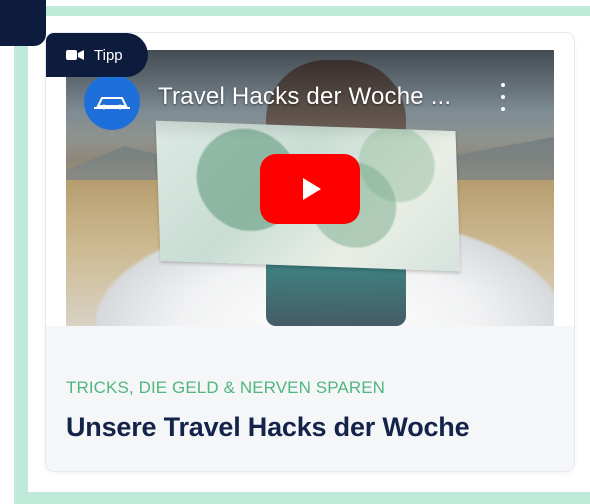 Image resolution: width=590 pixels, height=504 pixels. I want to click on article-headline: Unsere Travel Hacks der Woche, so click(268, 427).